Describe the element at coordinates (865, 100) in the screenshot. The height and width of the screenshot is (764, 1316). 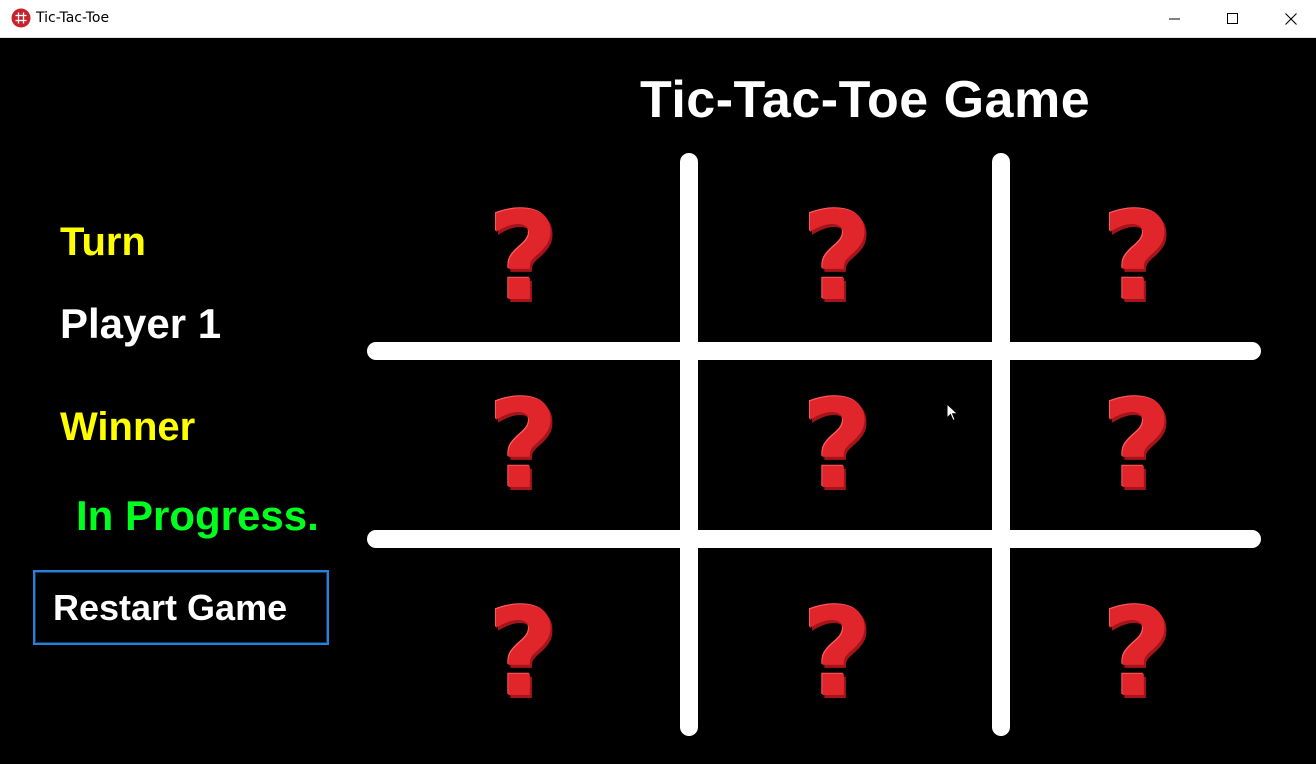
I see `game-title: Tic-Tac-Toe Game` at that location.